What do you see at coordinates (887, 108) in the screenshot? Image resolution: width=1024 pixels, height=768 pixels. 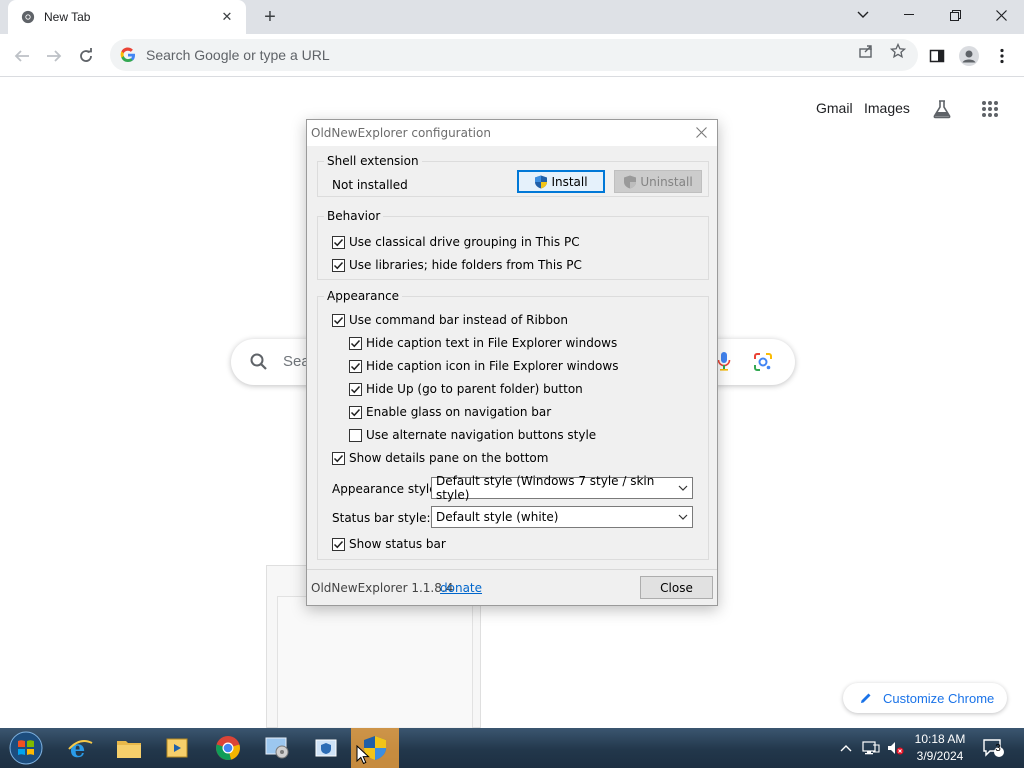 I see `images-link: Images` at bounding box center [887, 108].